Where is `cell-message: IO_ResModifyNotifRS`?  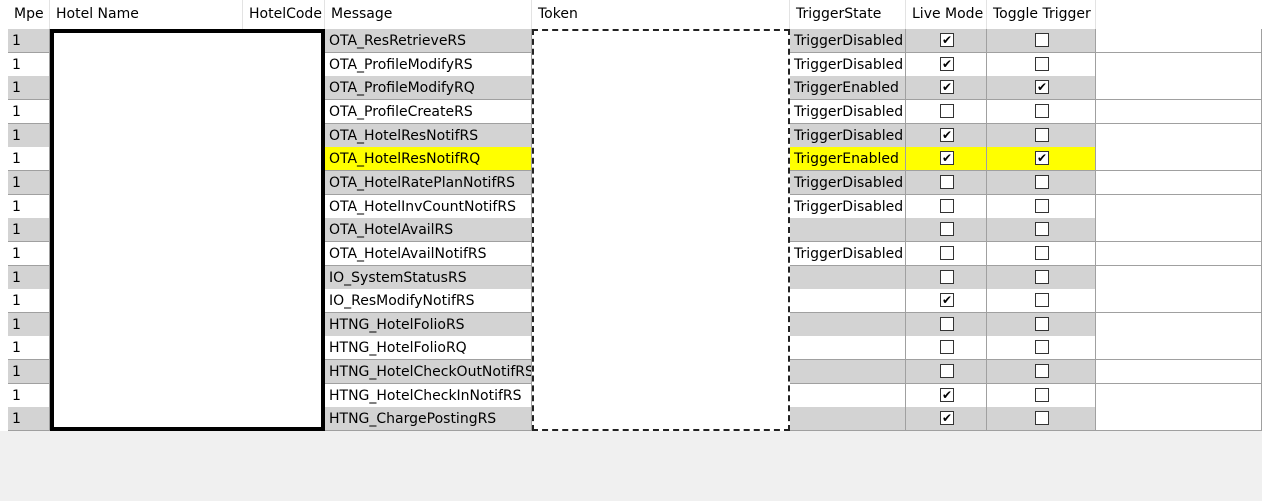 cell-message: IO_ResModifyNotifRS is located at coordinates (428, 301).